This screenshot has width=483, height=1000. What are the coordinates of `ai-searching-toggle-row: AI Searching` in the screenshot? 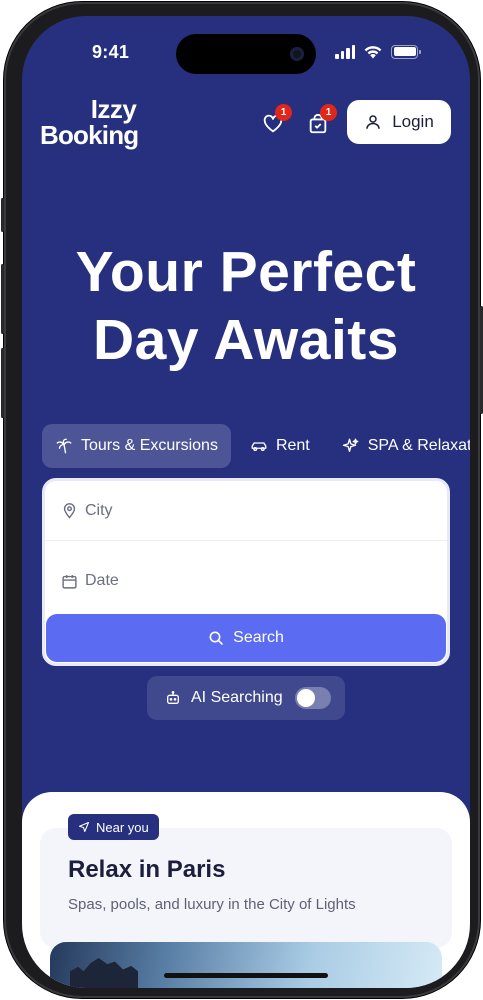 It's located at (246, 698).